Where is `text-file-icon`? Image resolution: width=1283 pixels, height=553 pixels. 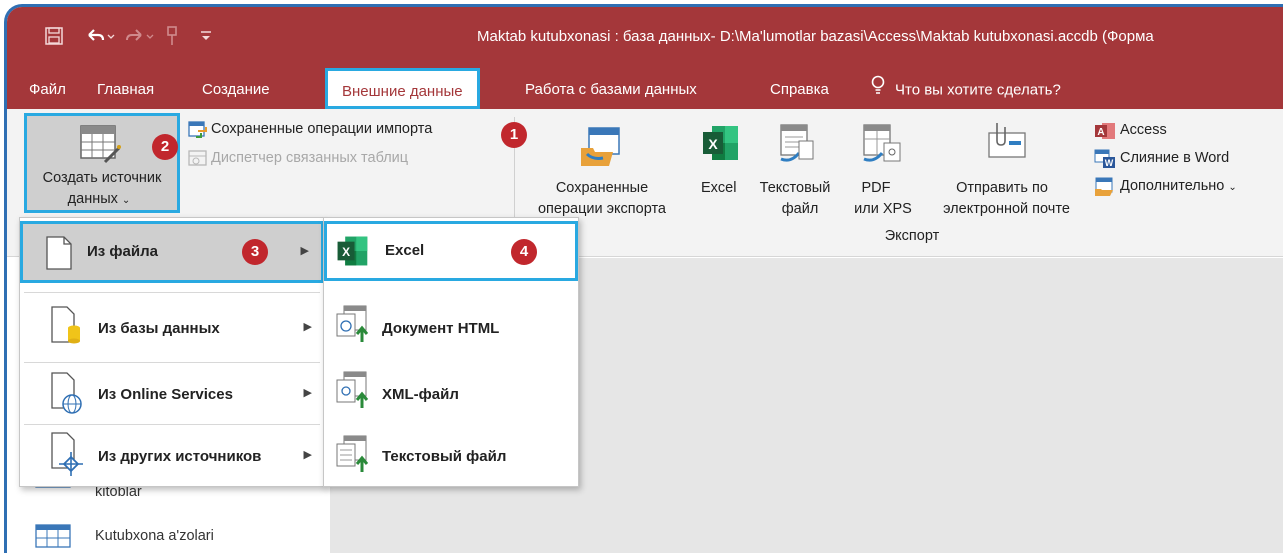
text-file-icon is located at coordinates (353, 455).